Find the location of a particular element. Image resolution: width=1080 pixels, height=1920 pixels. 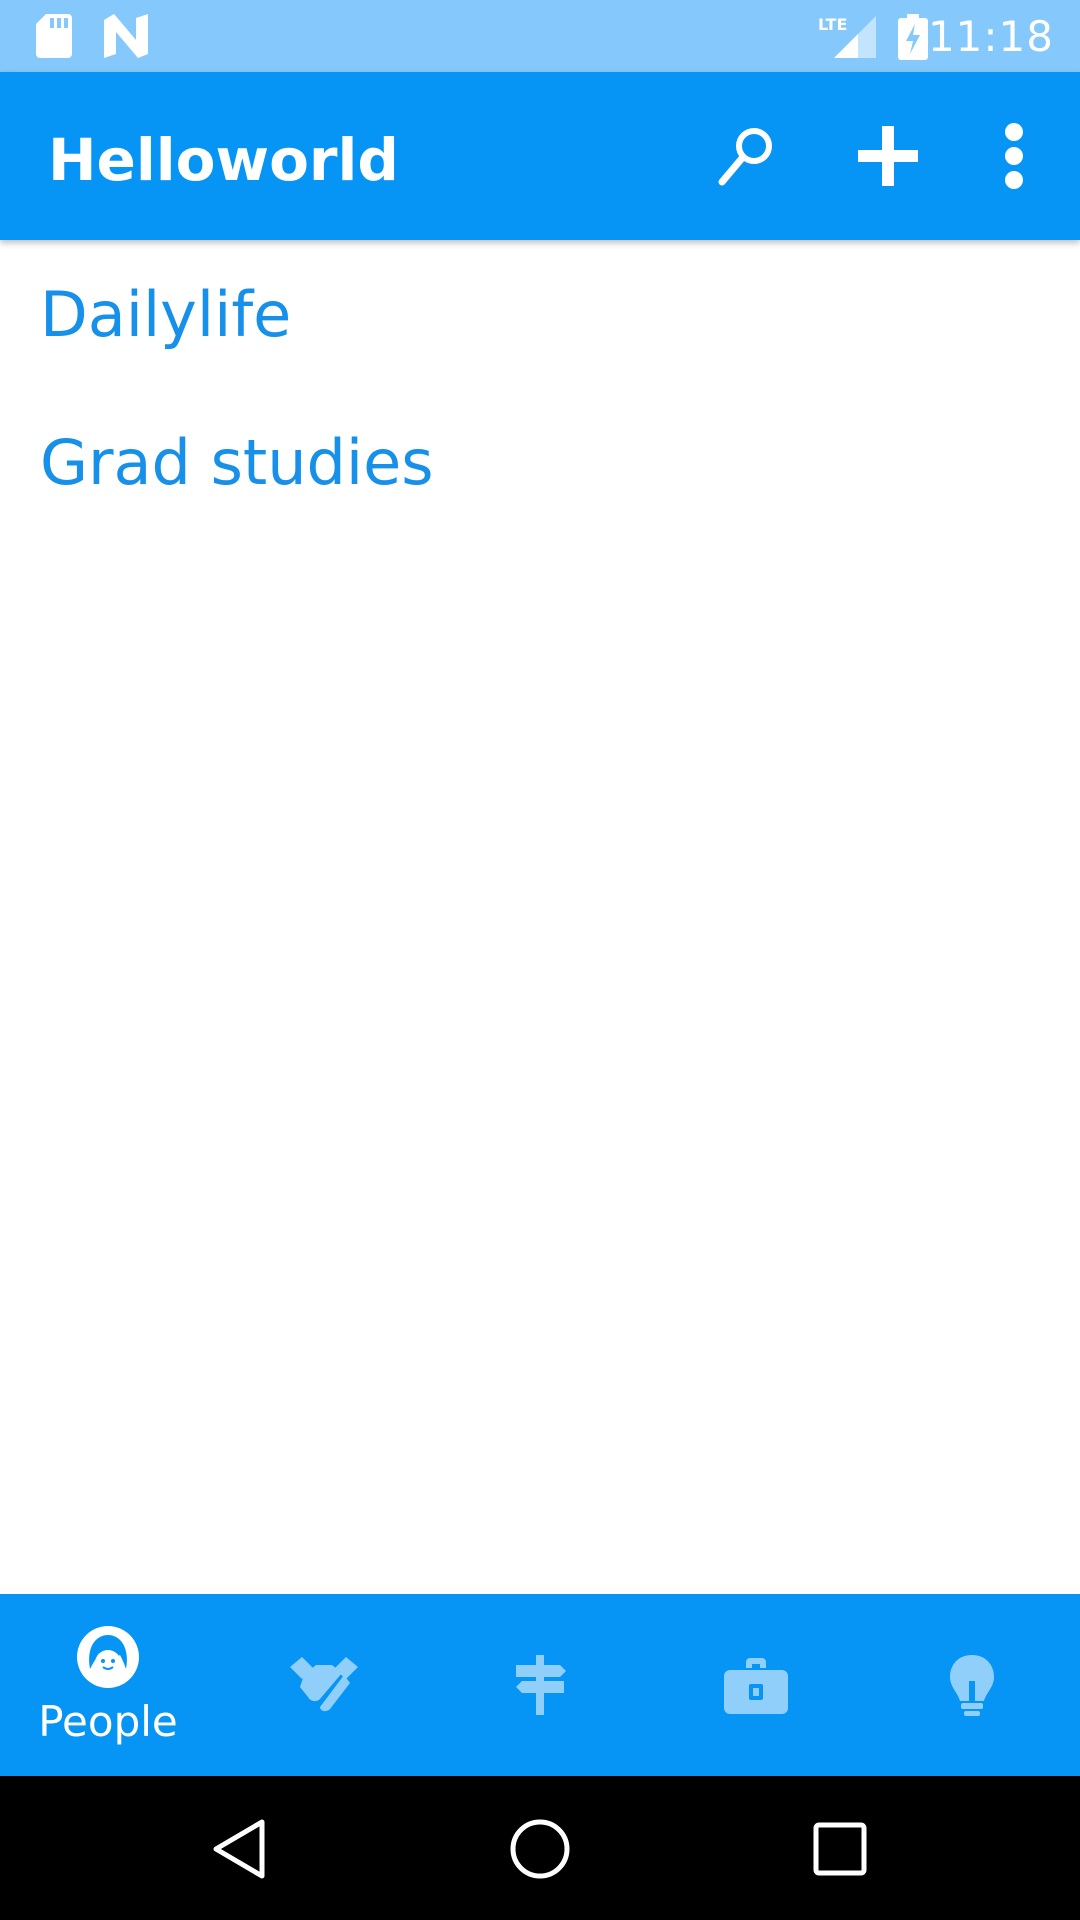

list-item-label: Dailylife is located at coordinates (166, 314).